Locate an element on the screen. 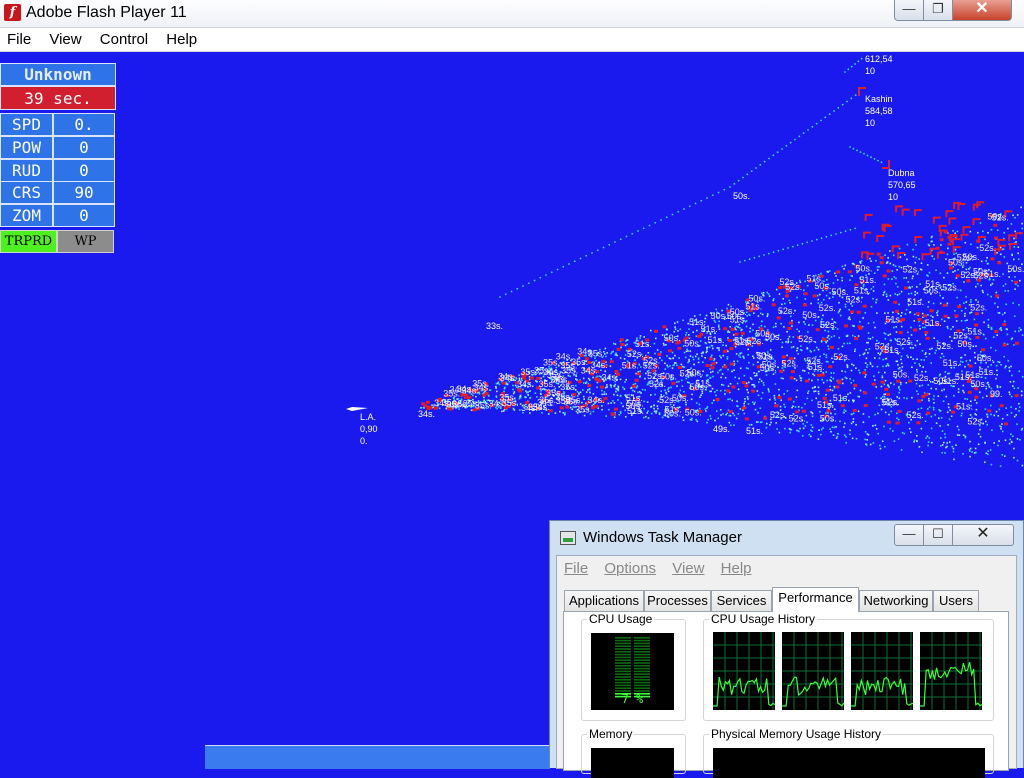  tm-menu-file: File is located at coordinates (575, 566).